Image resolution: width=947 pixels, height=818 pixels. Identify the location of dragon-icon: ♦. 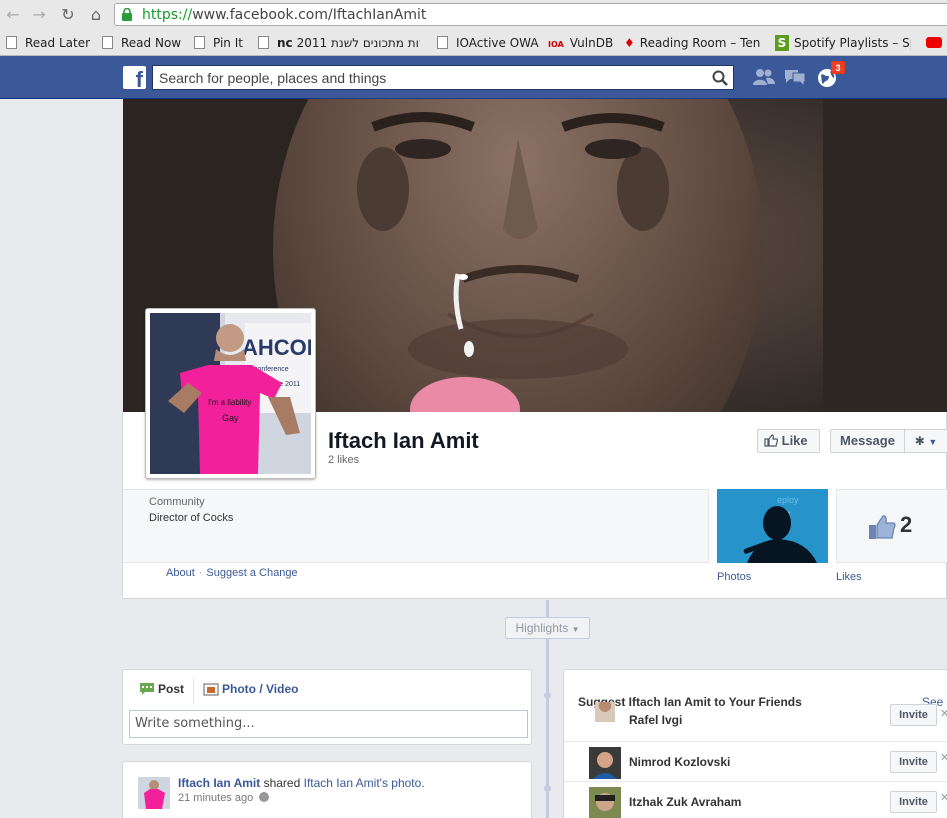
(629, 43).